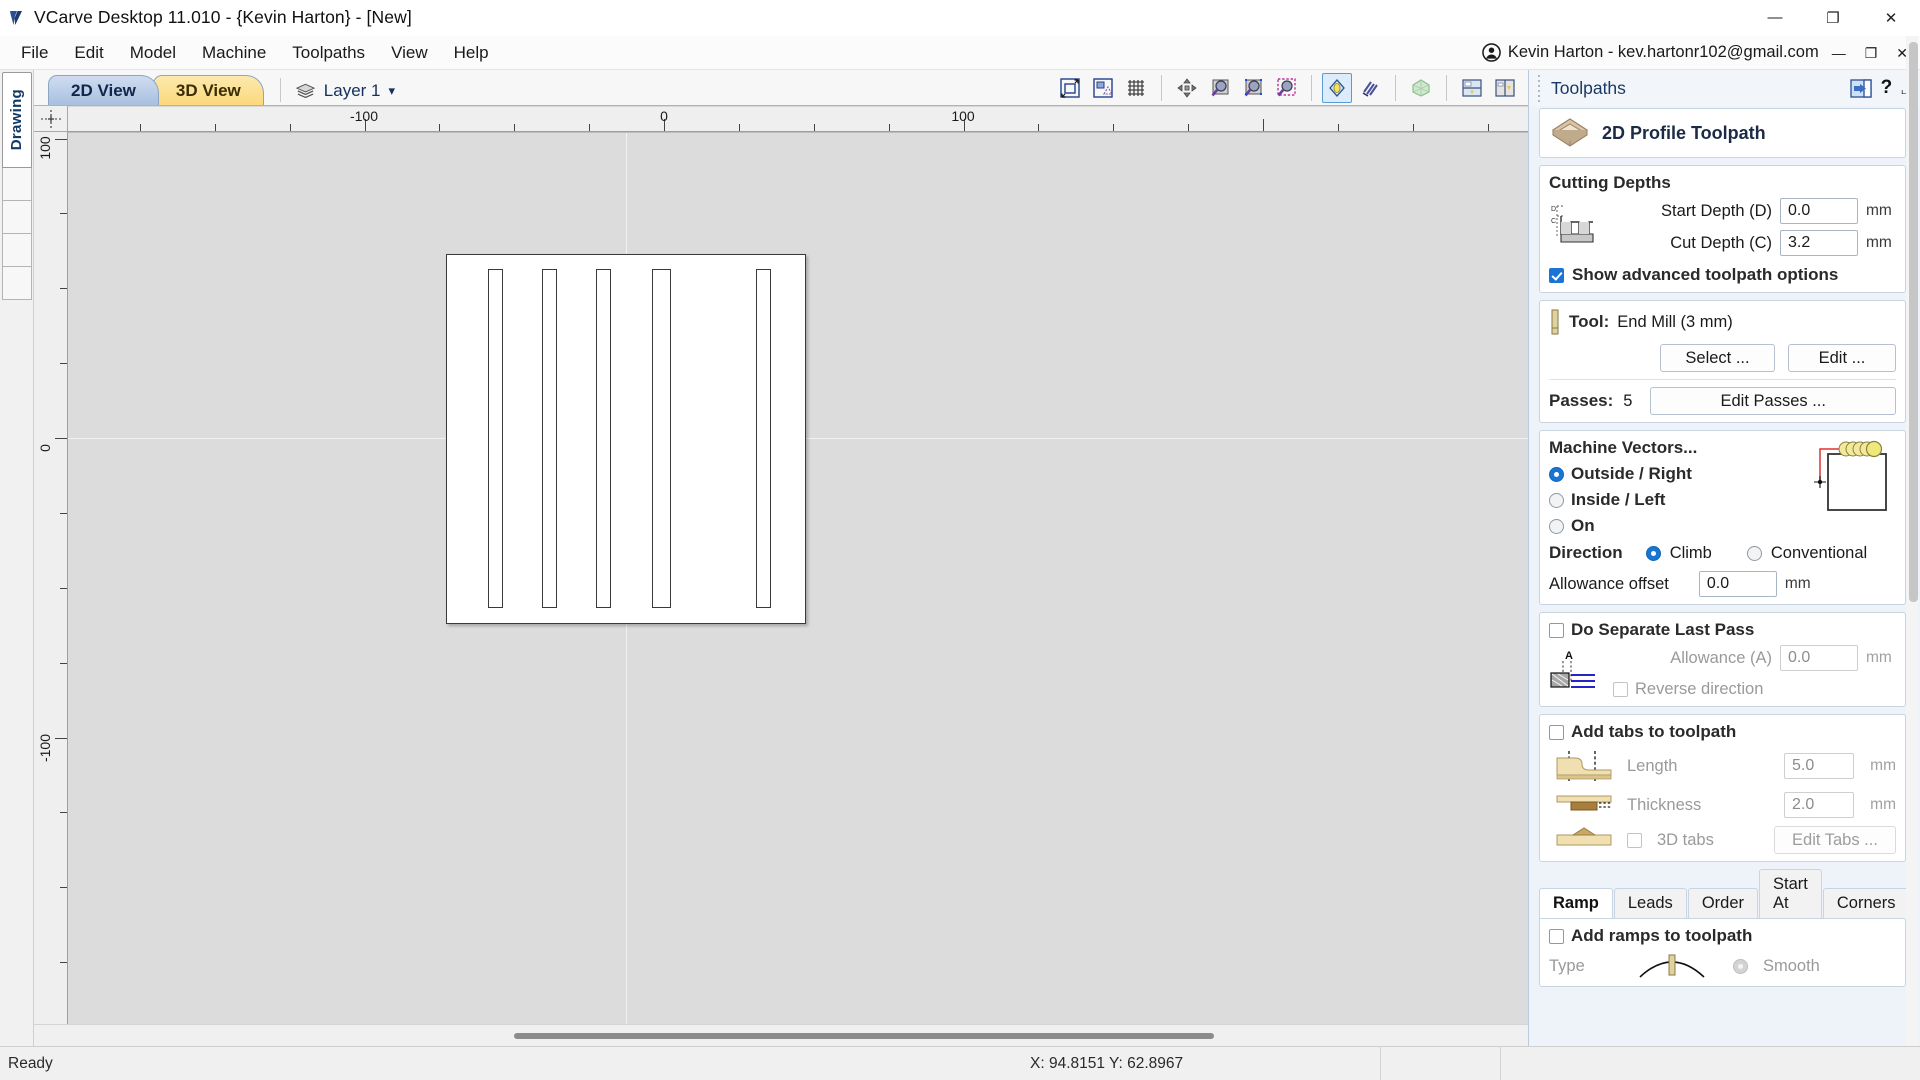  Describe the element at coordinates (798, 119) in the screenshot. I see `horizontal-ruler: -100 0 100` at that location.